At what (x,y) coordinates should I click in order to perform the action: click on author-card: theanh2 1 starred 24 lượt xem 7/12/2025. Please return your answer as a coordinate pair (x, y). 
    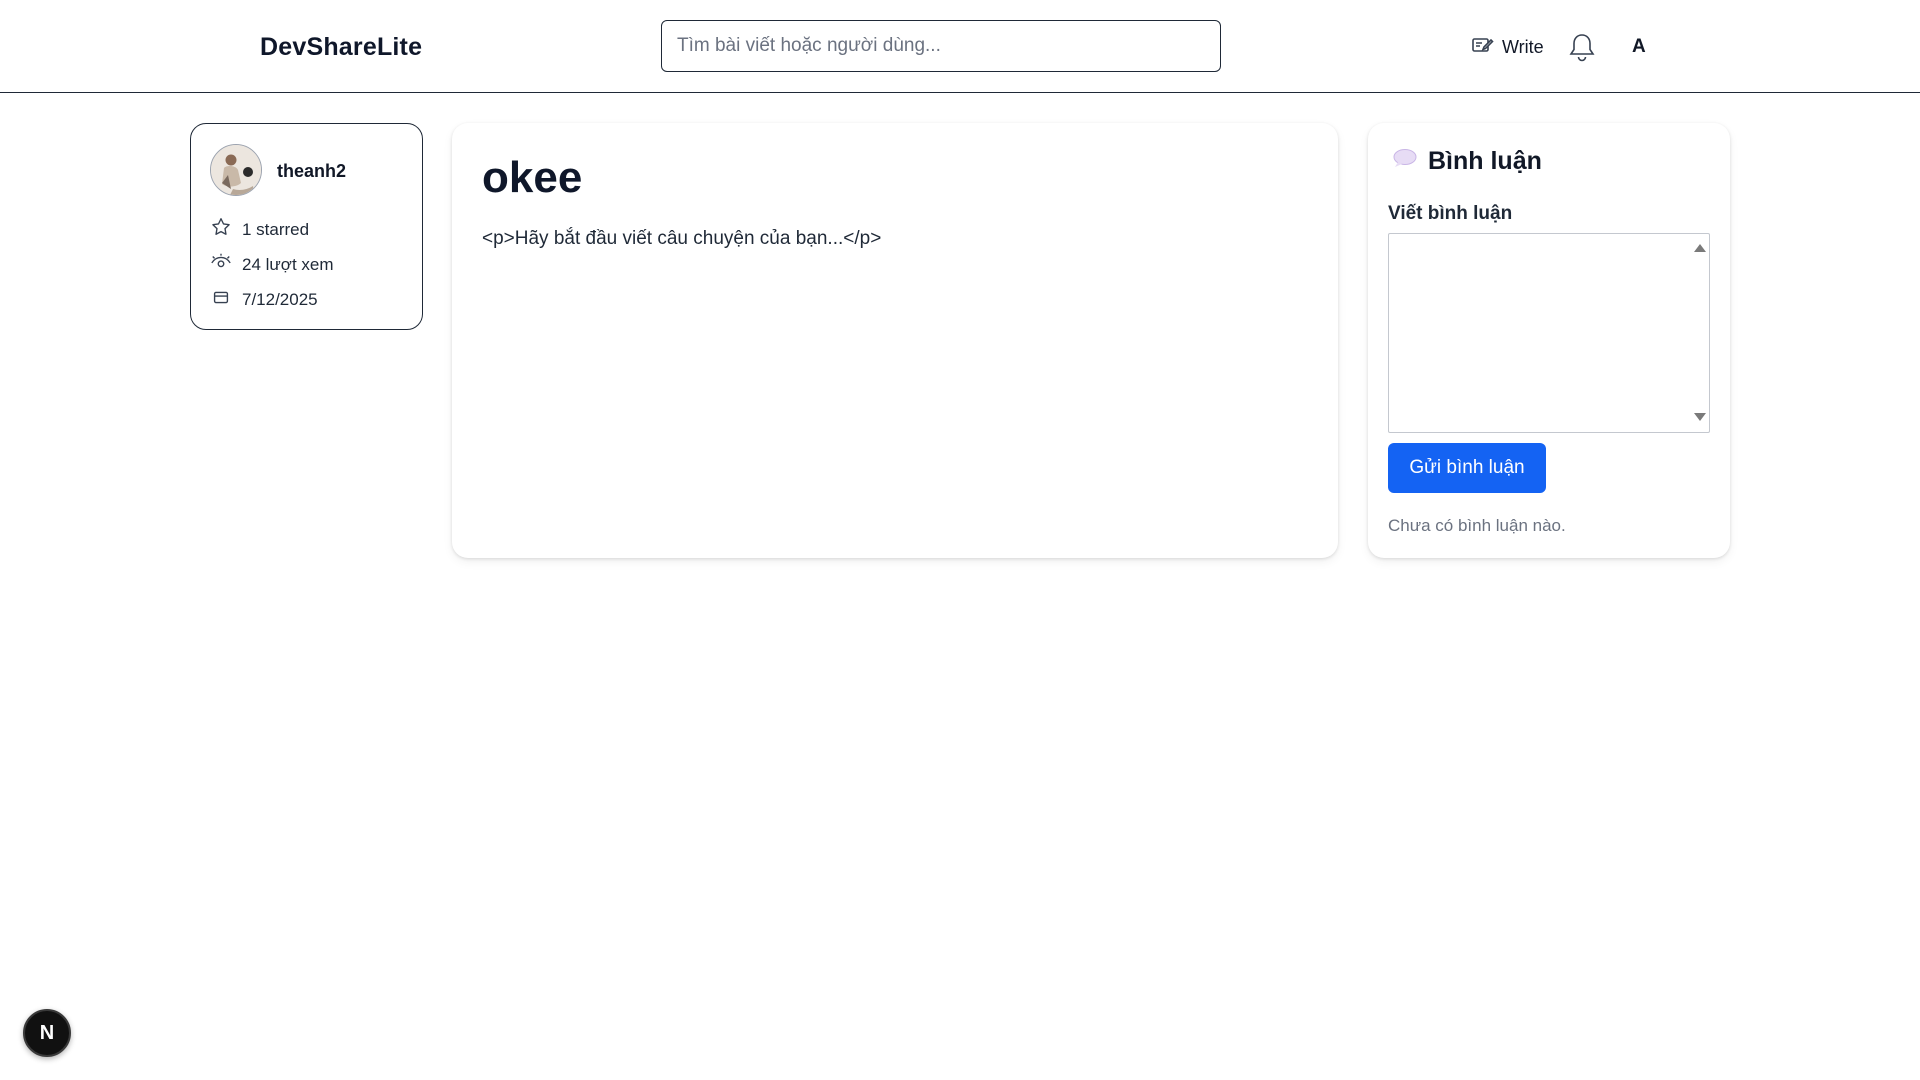
    Looking at the image, I should click on (306, 226).